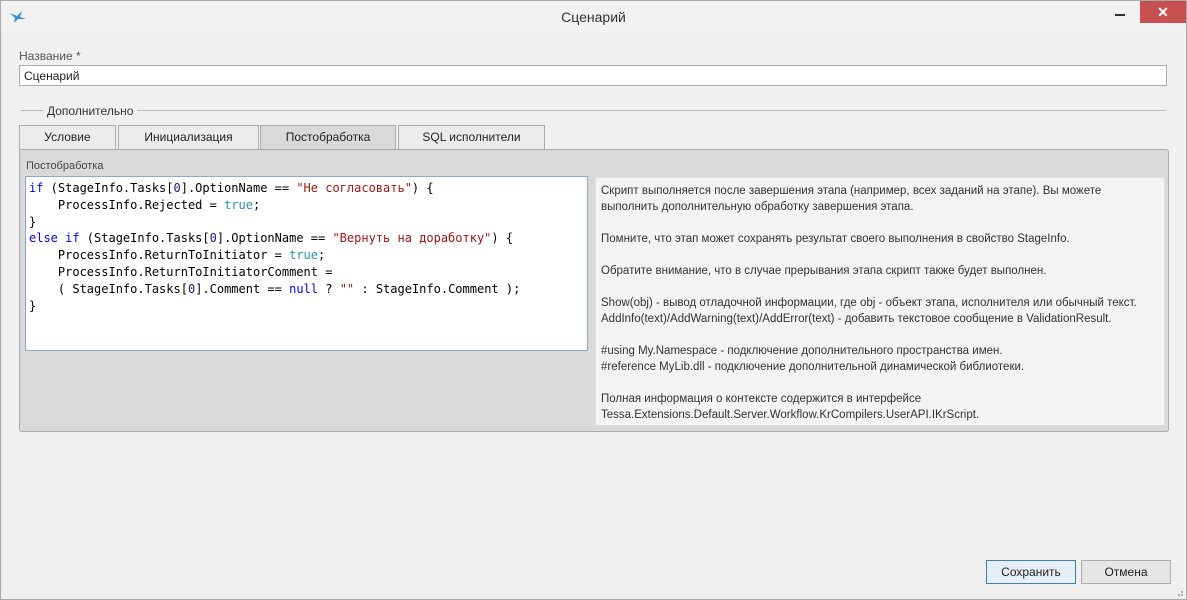 The width and height of the screenshot is (1187, 600). I want to click on code-token: : StageInfo.Comment );, so click(437, 288).